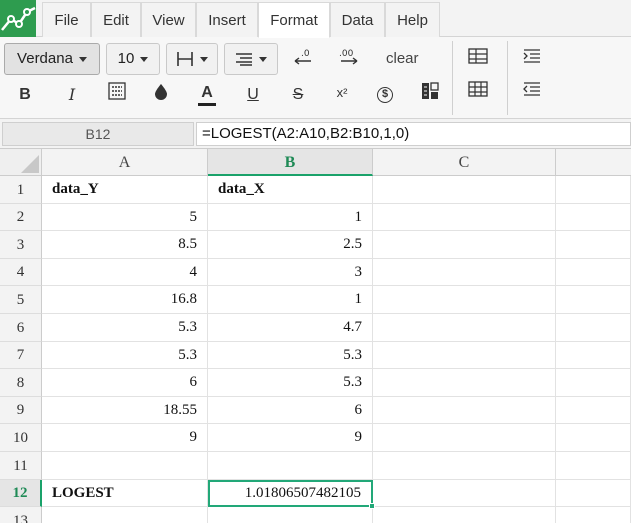 The image size is (631, 523). I want to click on cell-c13, so click(464, 515).